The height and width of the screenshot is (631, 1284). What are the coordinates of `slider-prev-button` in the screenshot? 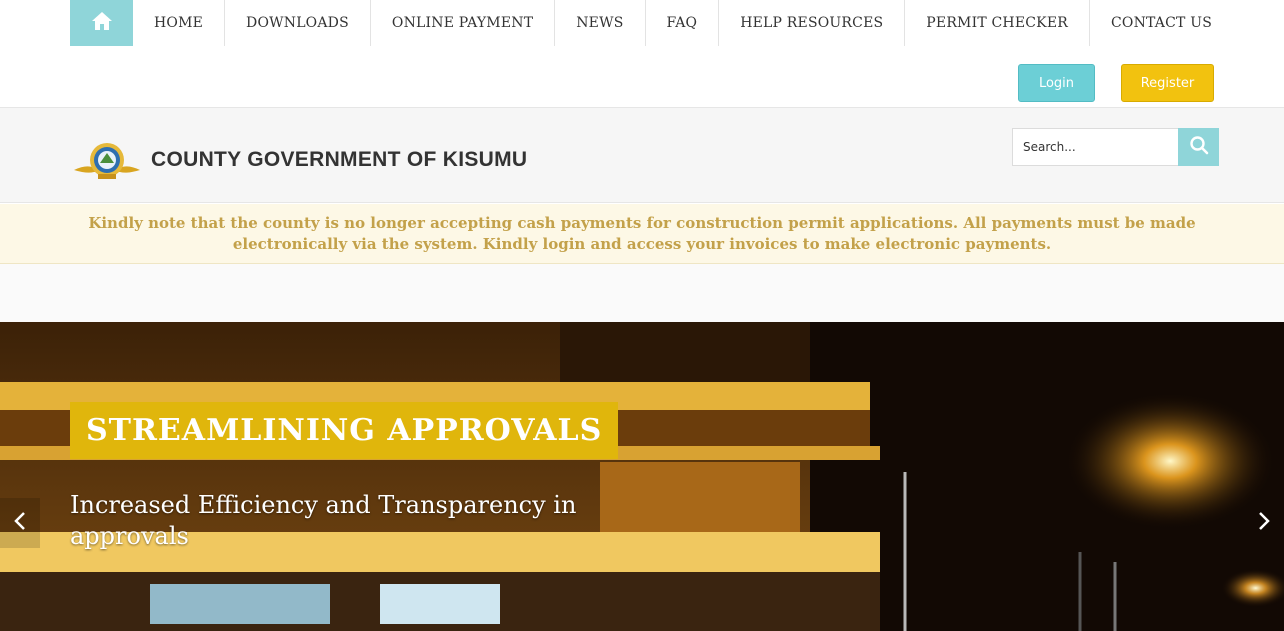 It's located at (20, 523).